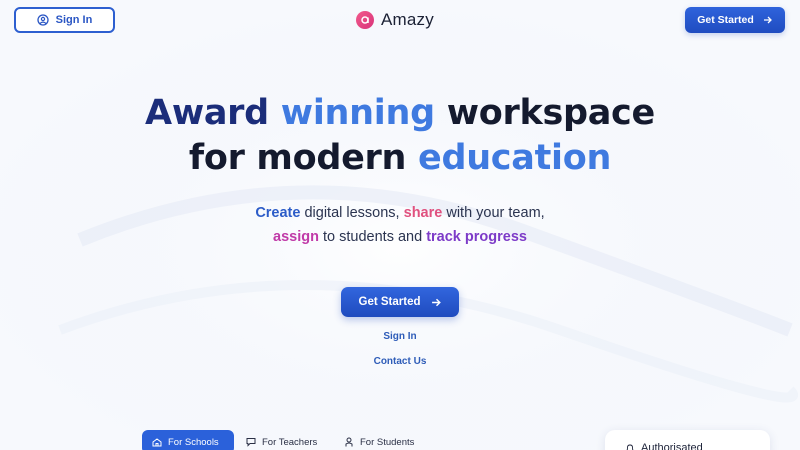 The image size is (800, 450). What do you see at coordinates (400, 336) in the screenshot?
I see `sign-in-link: Sign In` at bounding box center [400, 336].